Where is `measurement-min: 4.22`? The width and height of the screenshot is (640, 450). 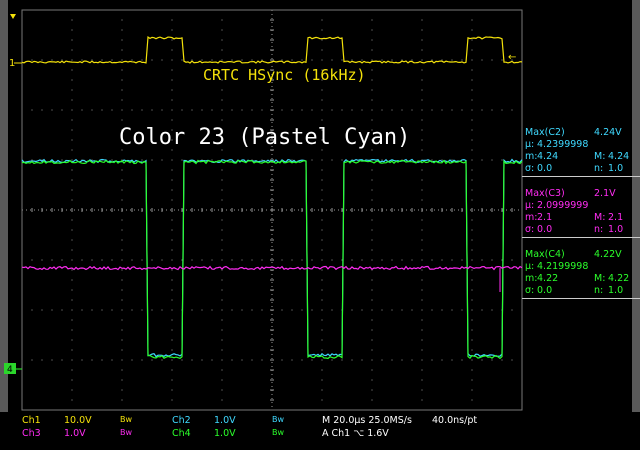
measurement-min: 4.22 is located at coordinates (548, 278).